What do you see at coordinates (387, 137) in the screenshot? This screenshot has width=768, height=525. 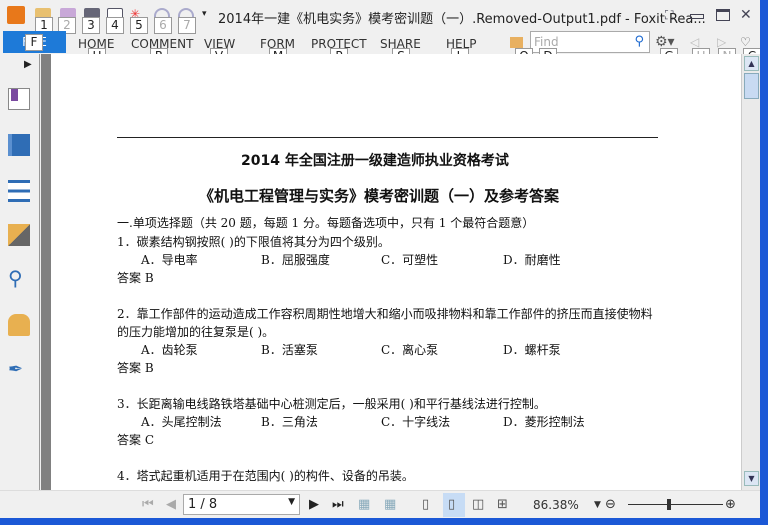 I see `header-rule` at bounding box center [387, 137].